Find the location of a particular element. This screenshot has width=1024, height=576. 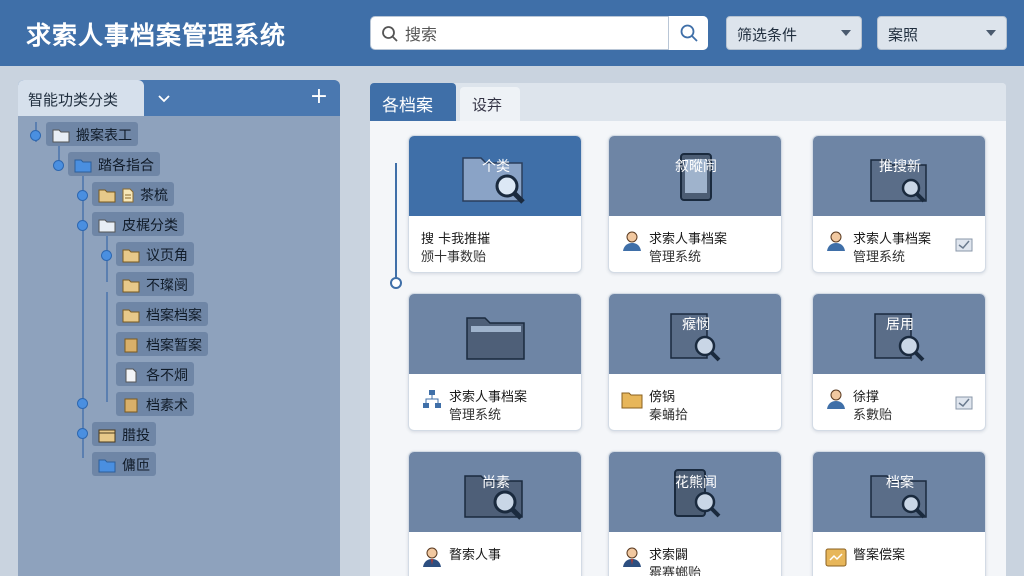

tree-connector is located at coordinates (107, 347).